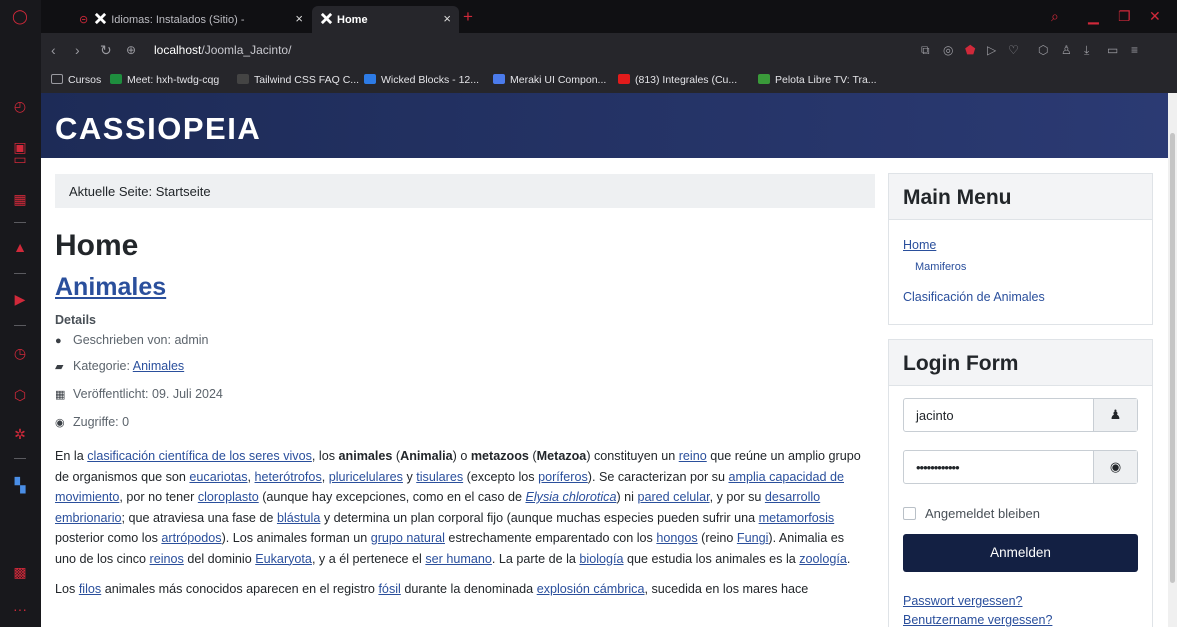 The image size is (1177, 627). Describe the element at coordinates (991, 50) in the screenshot. I see `send-icon: ▷` at that location.